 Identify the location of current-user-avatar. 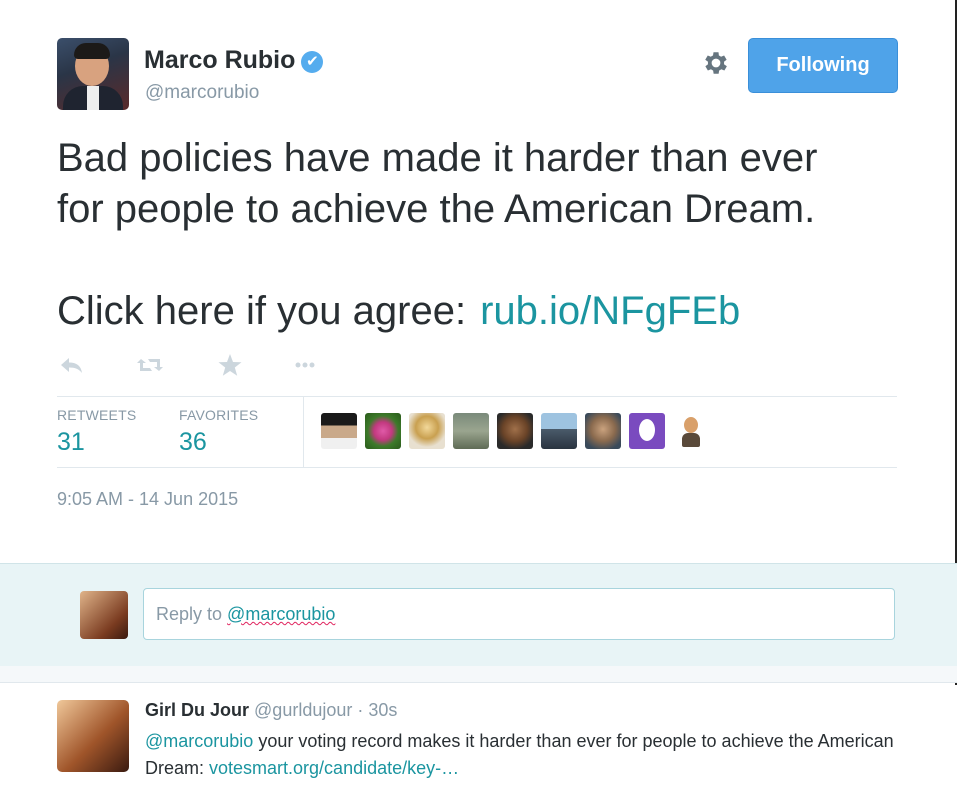
(104, 615).